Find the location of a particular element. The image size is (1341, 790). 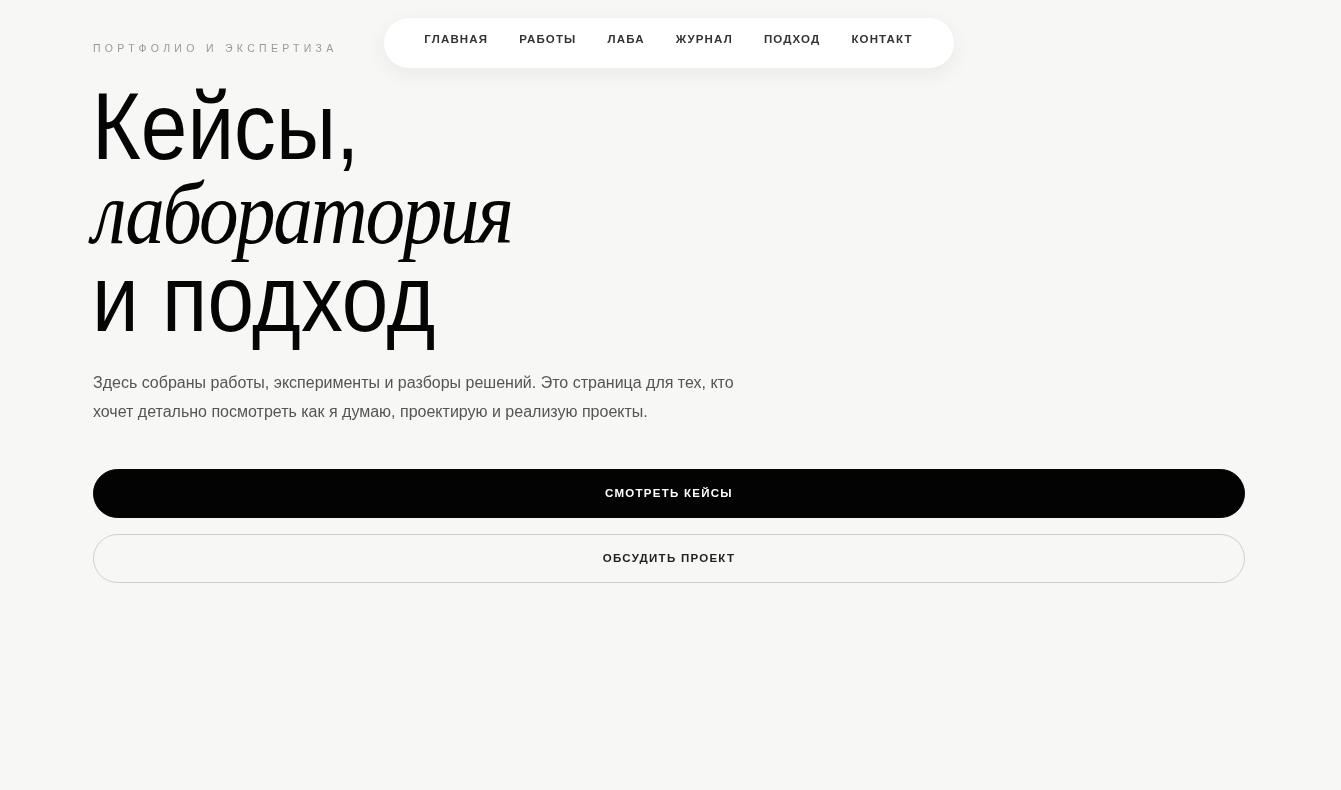

view-cases-button: СМОТРЕТЬ КЕЙСЫ is located at coordinates (669, 493).